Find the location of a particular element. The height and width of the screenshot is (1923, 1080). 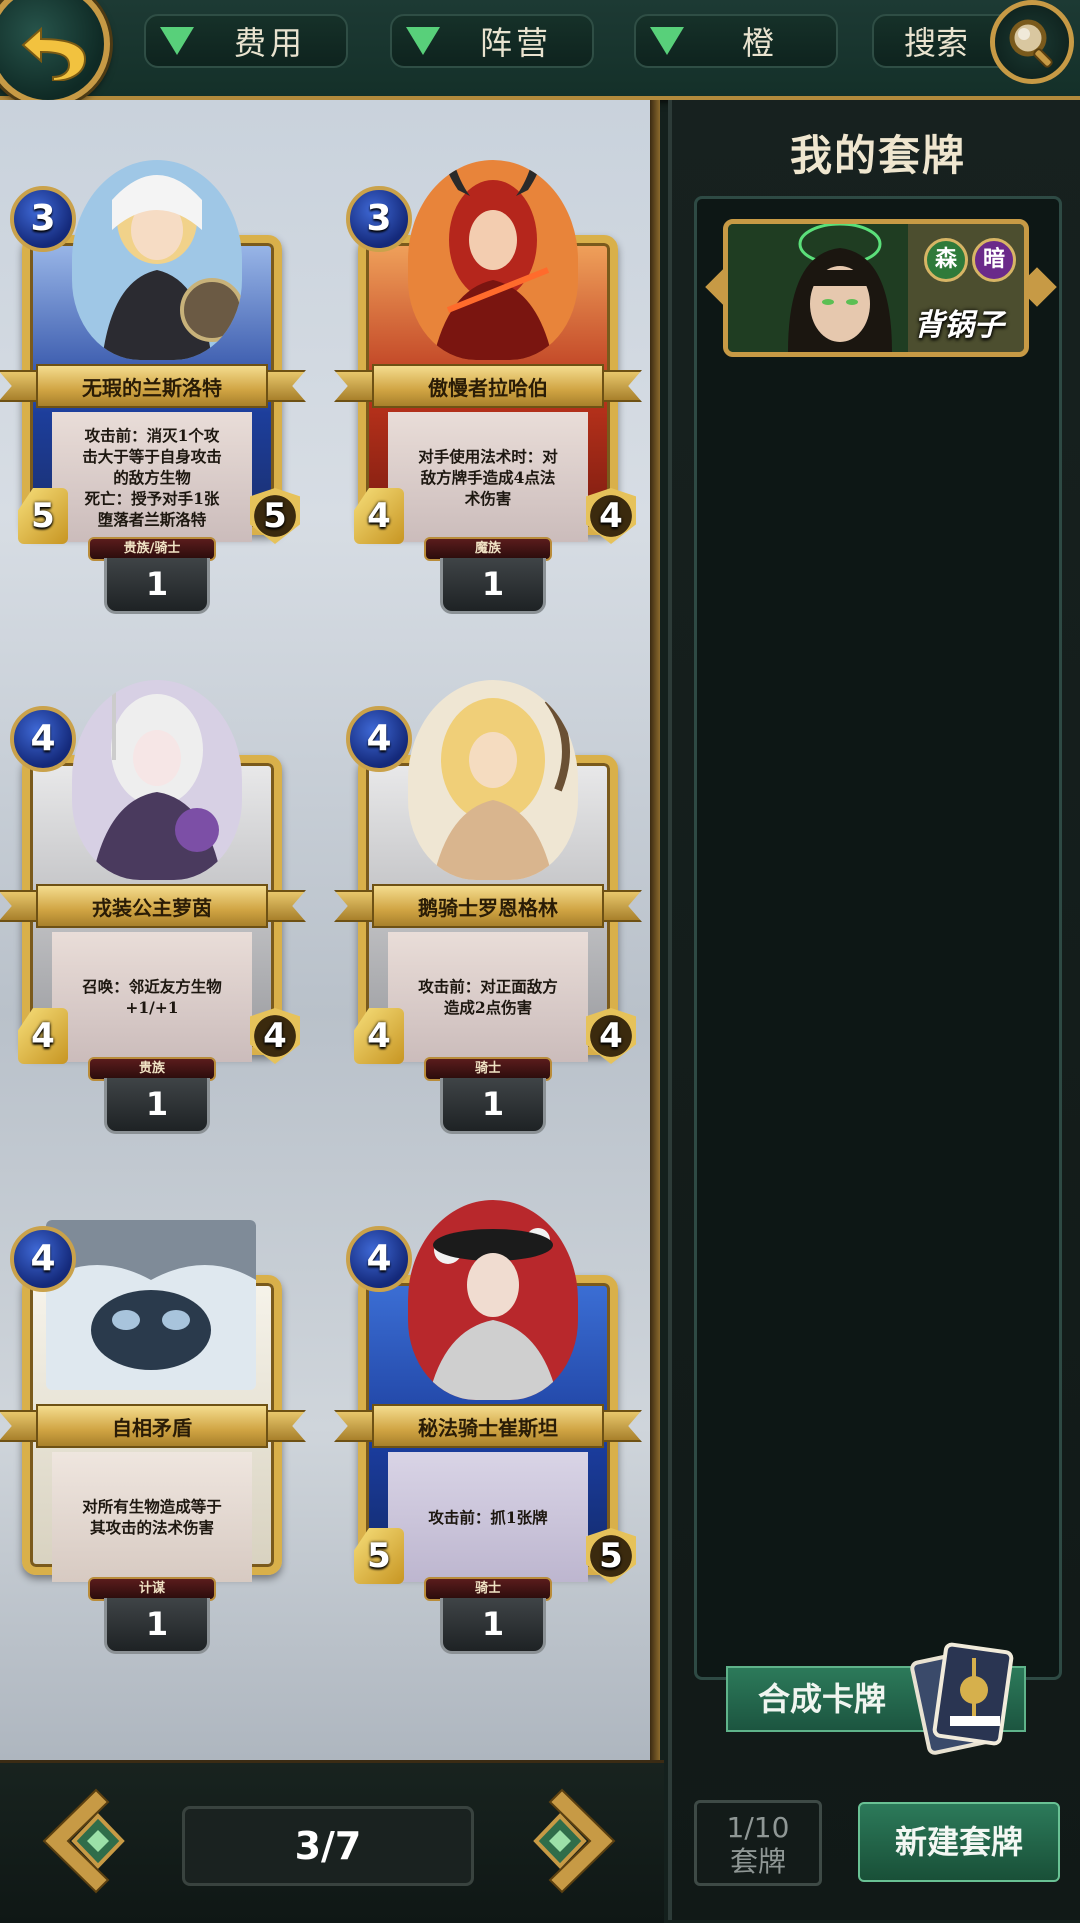

back-button is located at coordinates (55, 53).